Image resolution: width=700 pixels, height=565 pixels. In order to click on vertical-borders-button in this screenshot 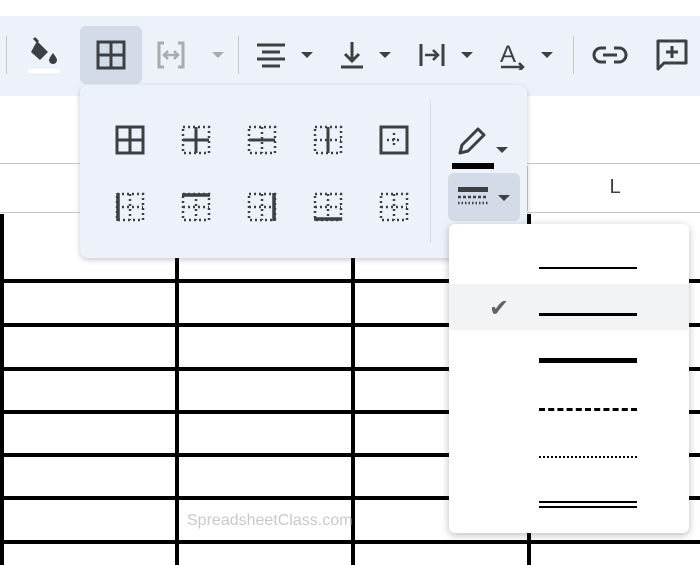, I will do `click(328, 140)`.